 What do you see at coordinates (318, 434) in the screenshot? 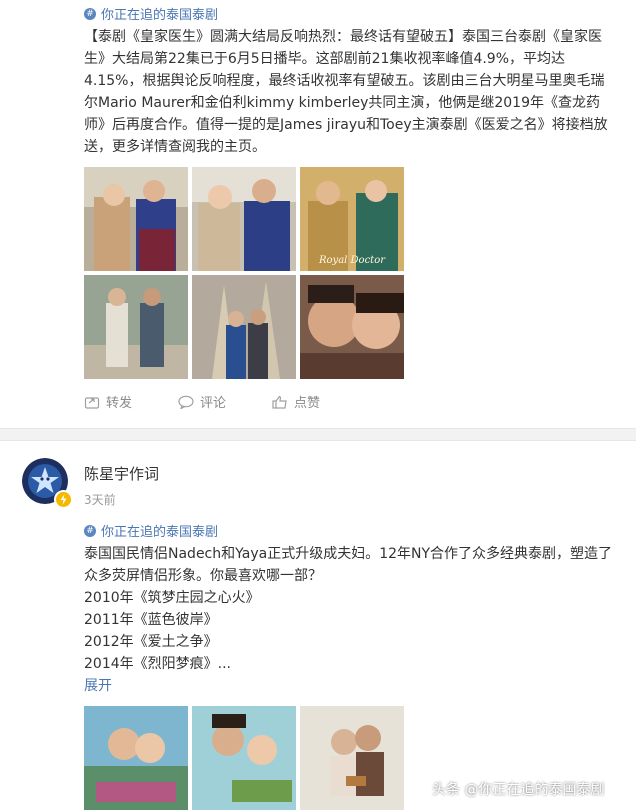
I see `post-divider` at bounding box center [318, 434].